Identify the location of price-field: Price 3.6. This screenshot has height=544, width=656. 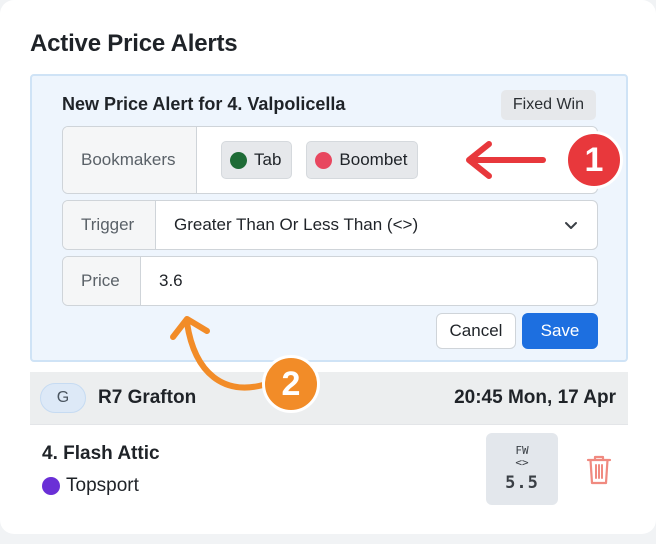
(330, 281).